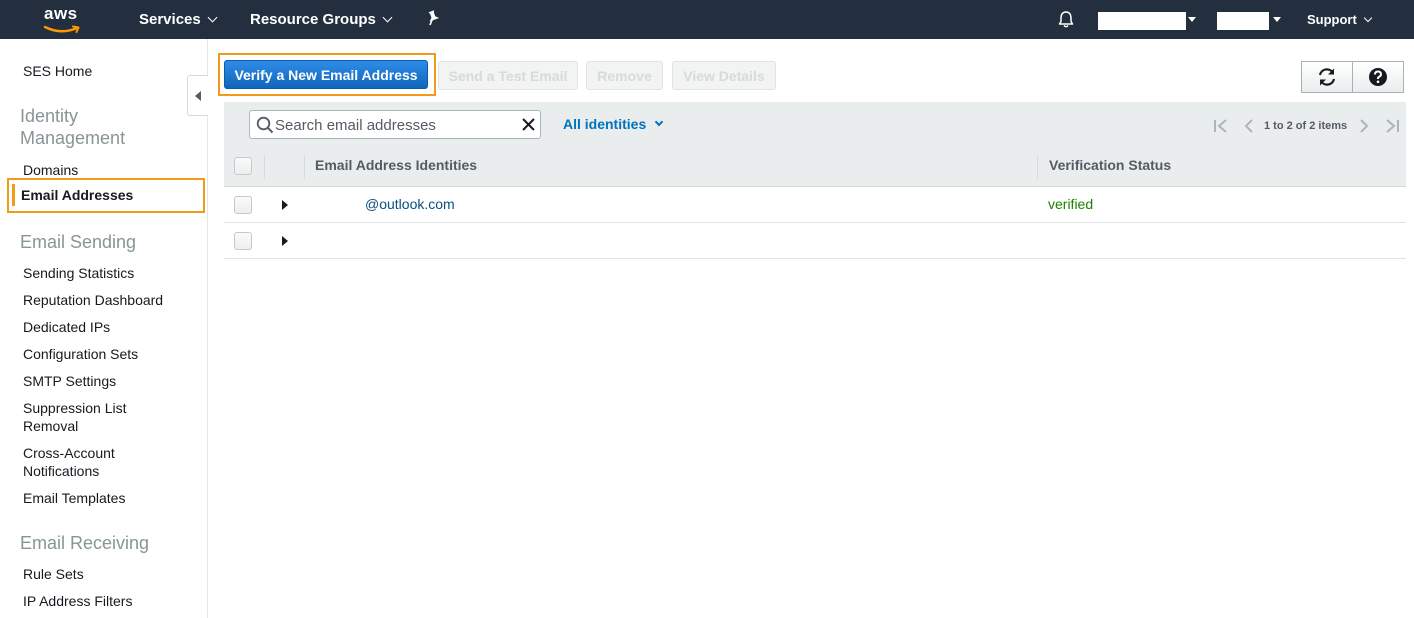 The height and width of the screenshot is (618, 1414). Describe the element at coordinates (78, 242) in the screenshot. I see `sidebar-heading-email-sending: Email Sending` at that location.